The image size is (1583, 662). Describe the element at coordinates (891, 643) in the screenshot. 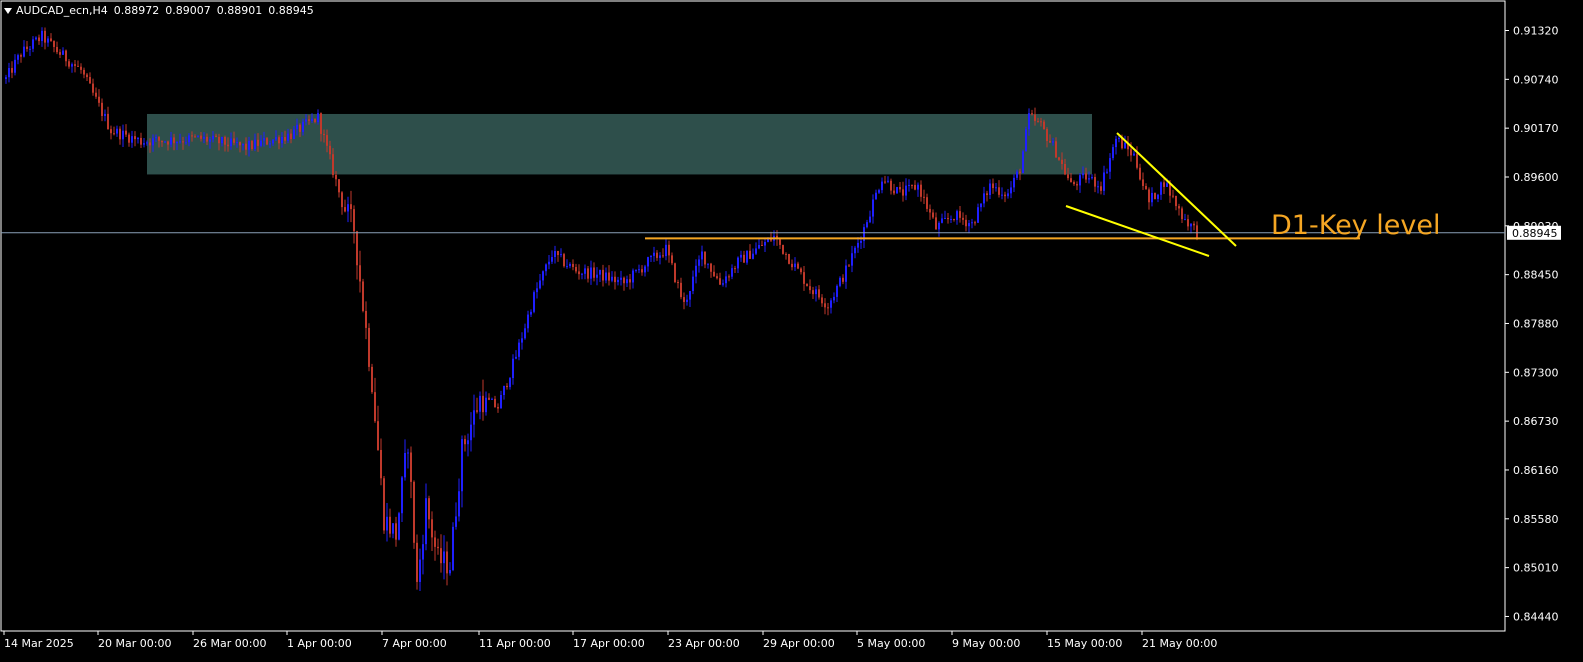

I see `x-tick-label: 5 May 00:00` at that location.